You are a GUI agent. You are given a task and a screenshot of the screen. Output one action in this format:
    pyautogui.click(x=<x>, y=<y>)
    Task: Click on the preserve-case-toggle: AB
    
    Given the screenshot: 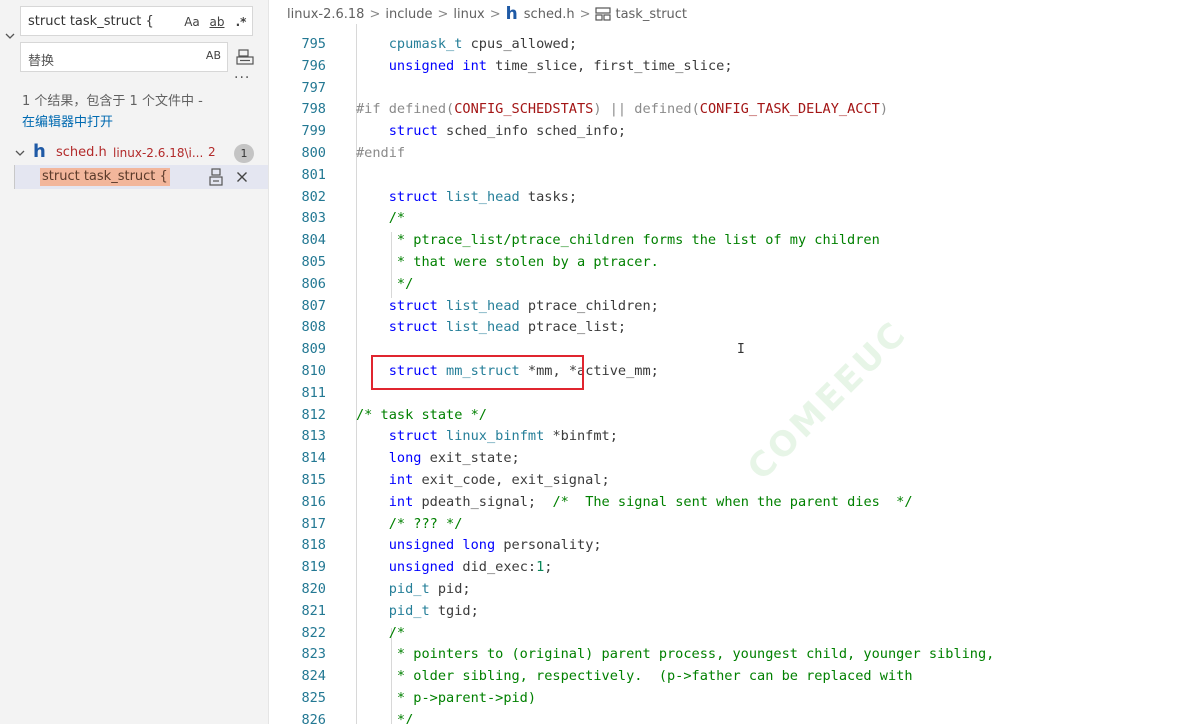 What is the action you would take?
    pyautogui.click(x=213, y=55)
    